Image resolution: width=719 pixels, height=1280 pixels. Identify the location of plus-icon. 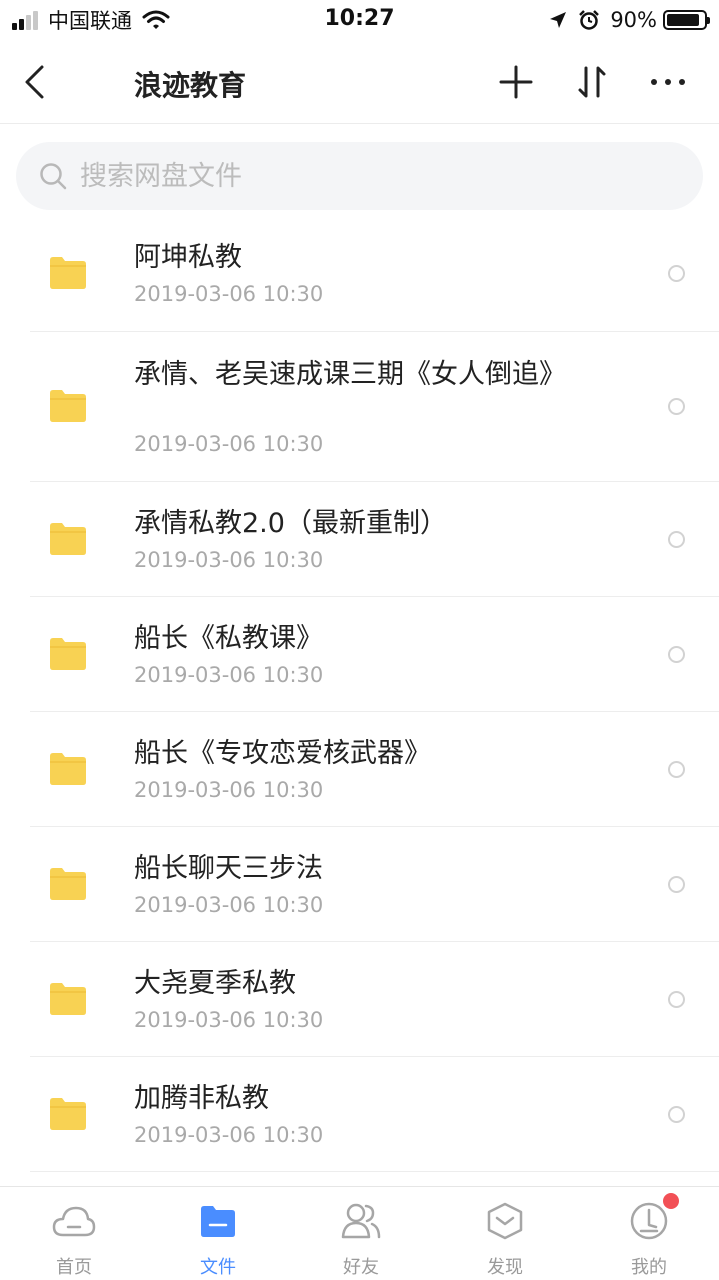
(516, 82).